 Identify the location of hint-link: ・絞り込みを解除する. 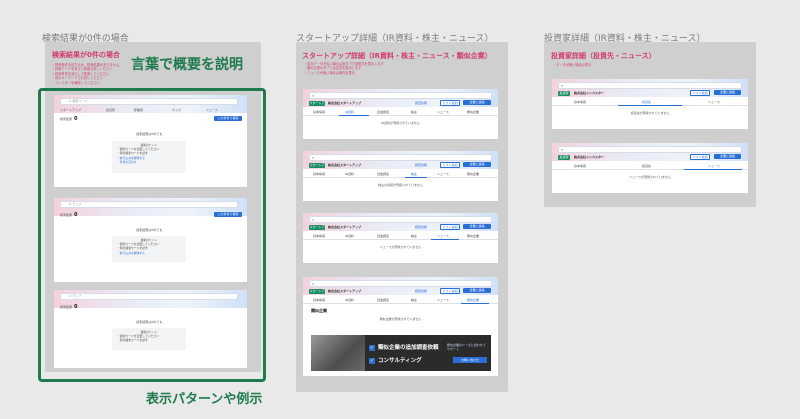
(149, 253).